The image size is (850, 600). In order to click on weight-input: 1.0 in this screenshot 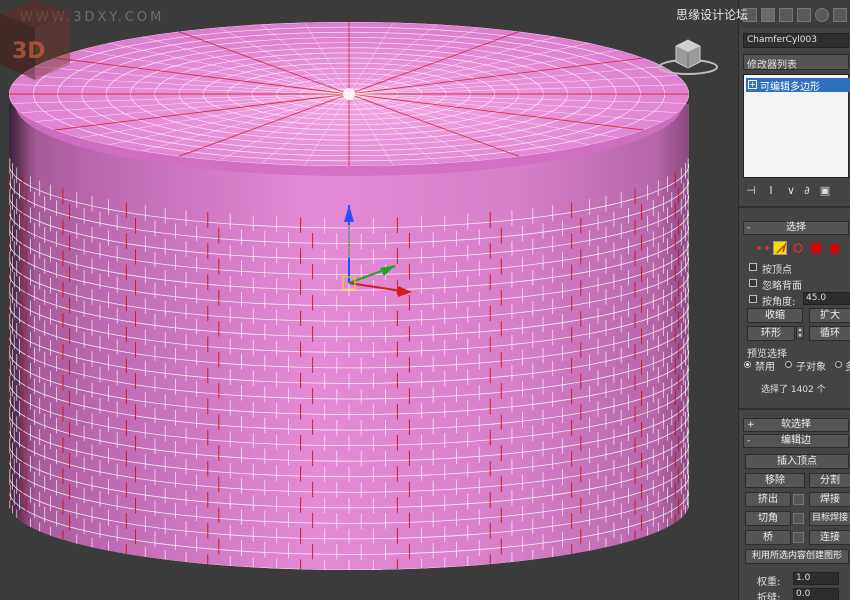, I will do `click(816, 578)`.